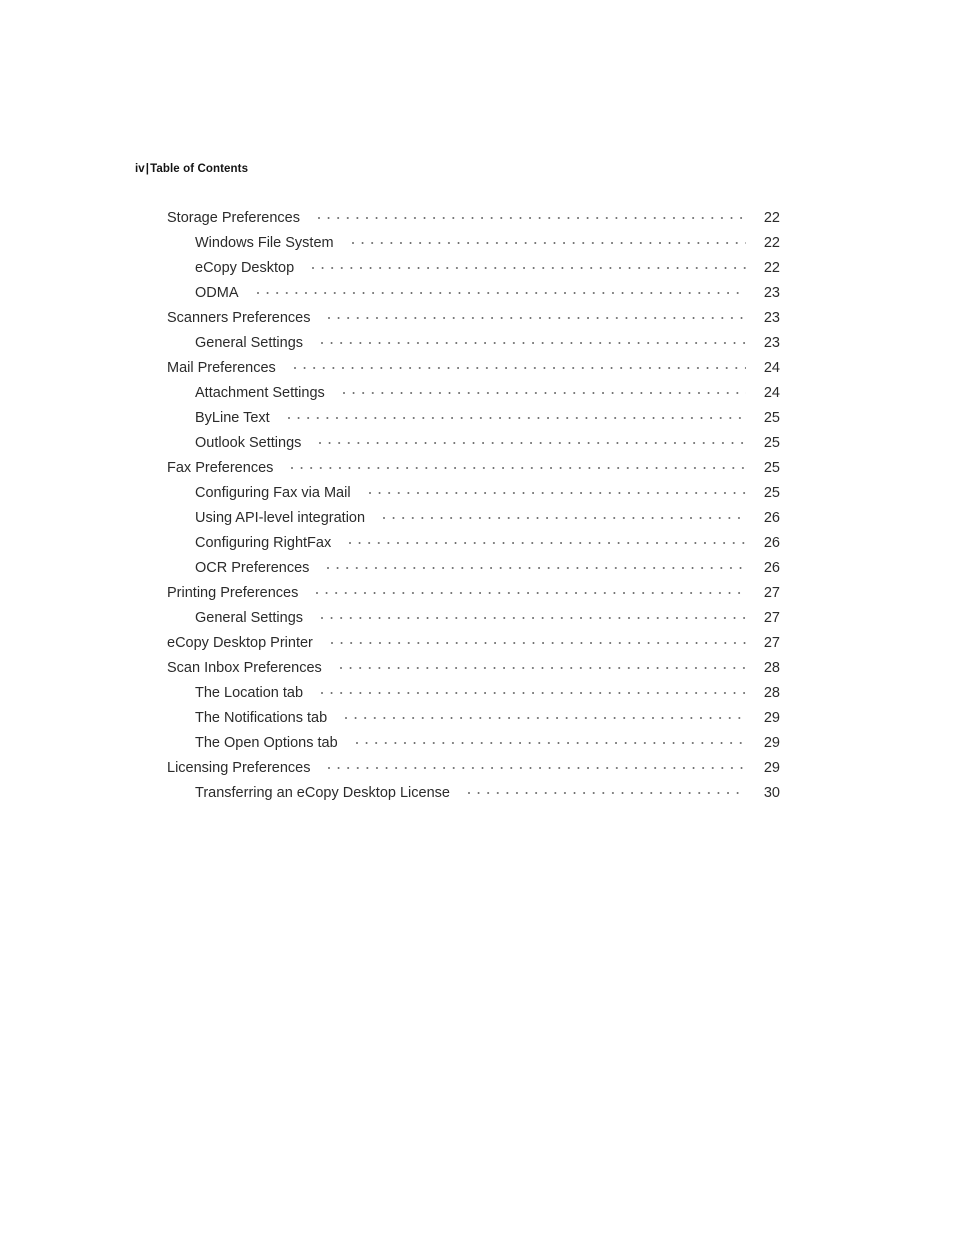 Image resolution: width=954 pixels, height=1235 pixels. I want to click on toc-entry: Windows File System 22, so click(473, 244).